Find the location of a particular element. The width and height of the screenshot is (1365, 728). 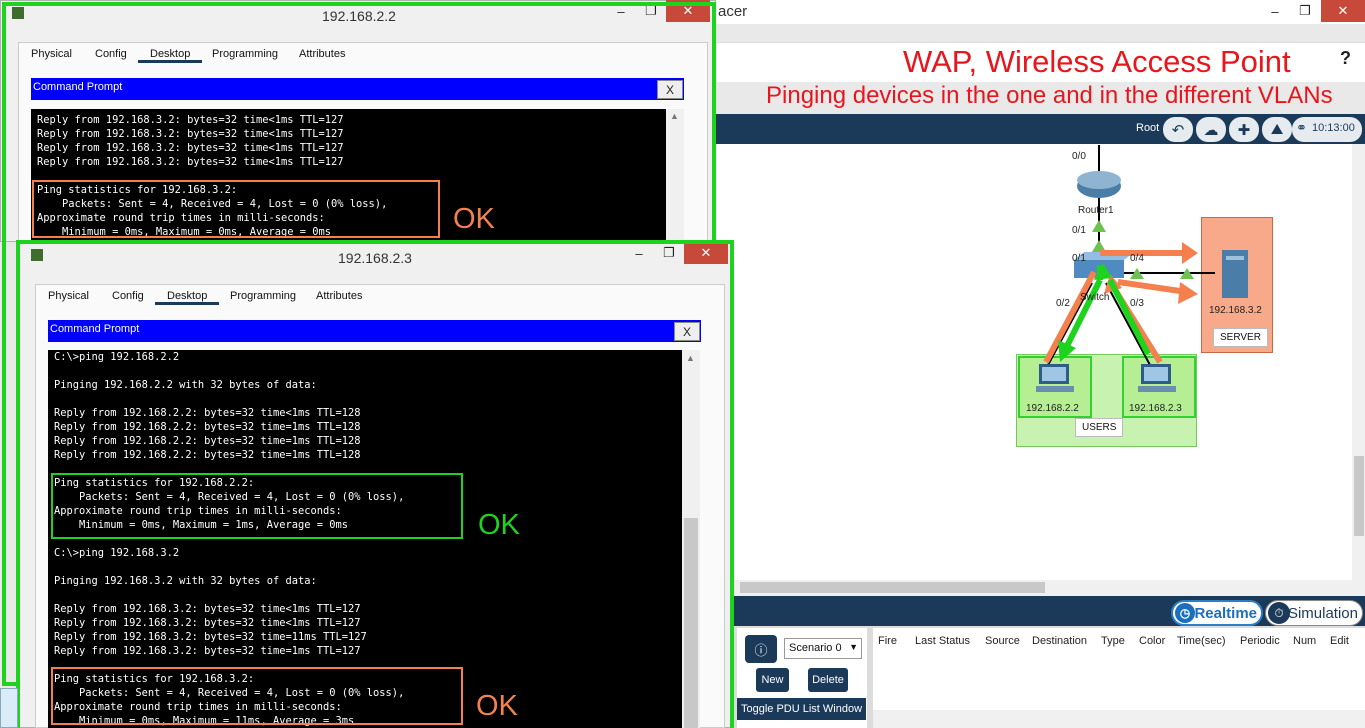

workspace-horizontal-scroll-thumb is located at coordinates (892, 587).